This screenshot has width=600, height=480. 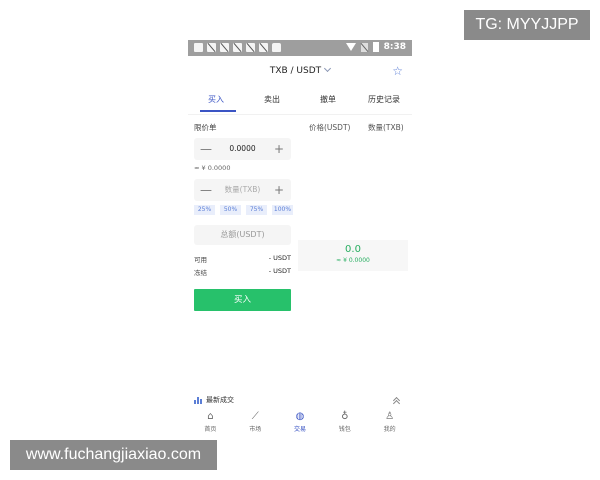 I want to click on quantity-decrease-button: —, so click(x=206, y=190).